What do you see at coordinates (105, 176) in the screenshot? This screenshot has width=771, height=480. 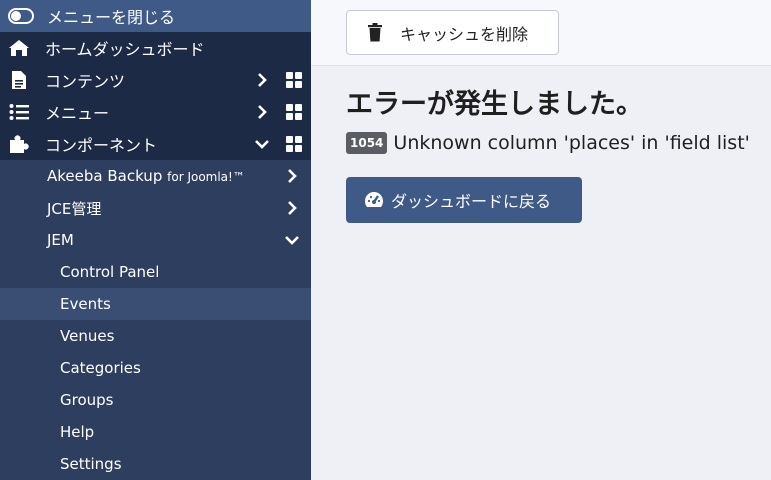 I see `sidebar-item-label: Akeeba Backup` at bounding box center [105, 176].